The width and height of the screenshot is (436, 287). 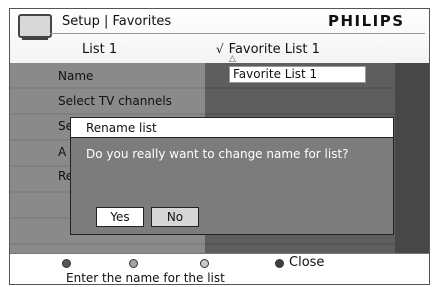 I want to click on menu-item-select-tv-channels: Select TV channels, so click(x=115, y=101).